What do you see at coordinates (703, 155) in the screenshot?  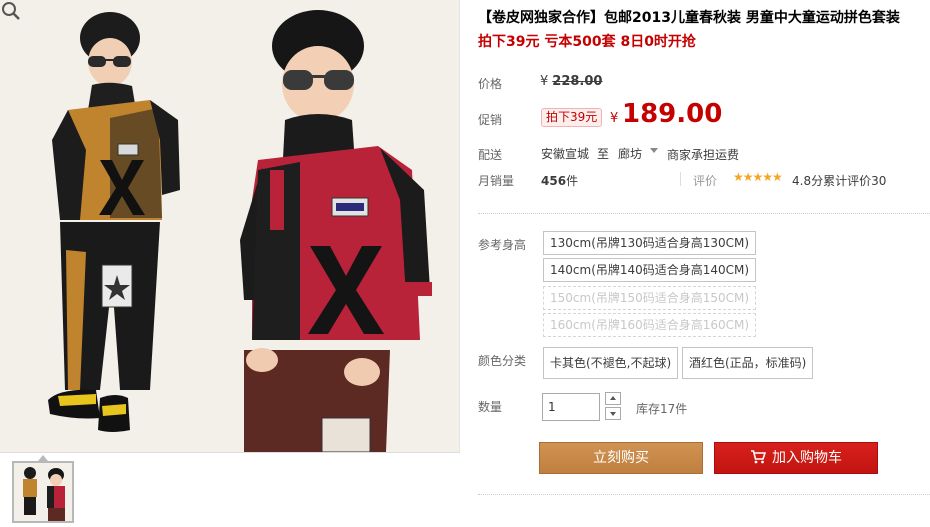 I see `shipping-fee-text: 商家承担运费` at bounding box center [703, 155].